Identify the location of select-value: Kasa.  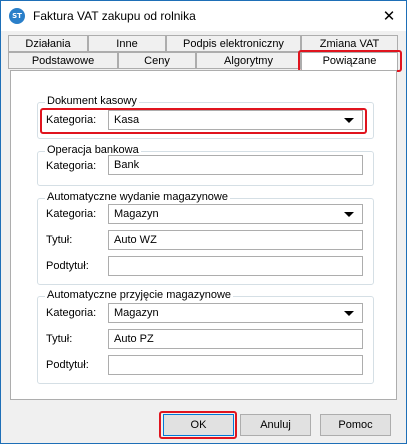
(127, 120).